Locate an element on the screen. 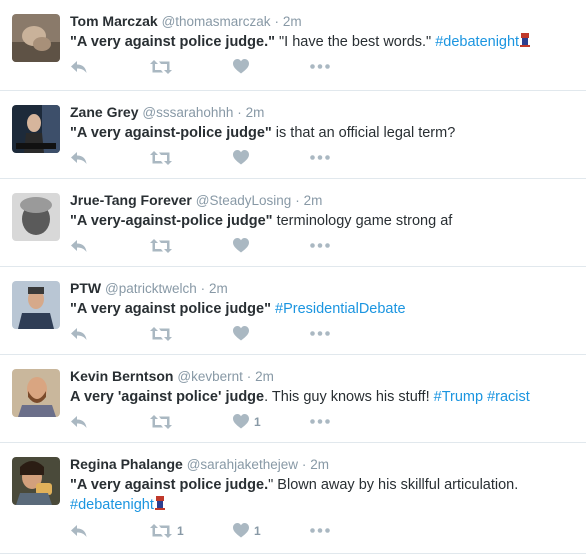 This screenshot has height=558, width=586. user-fullname: Regina Phalange is located at coordinates (126, 464).